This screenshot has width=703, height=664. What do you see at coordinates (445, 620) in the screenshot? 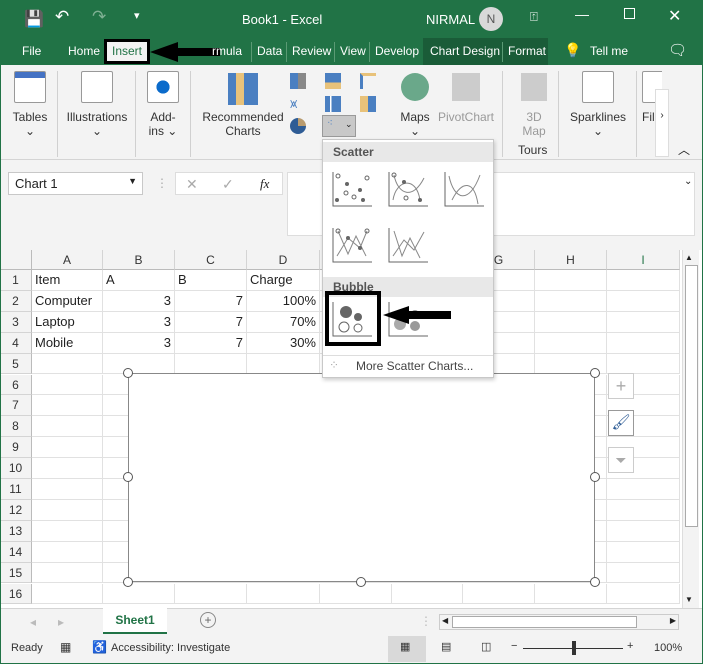
I see `scroll-left-icon: ◀` at bounding box center [445, 620].